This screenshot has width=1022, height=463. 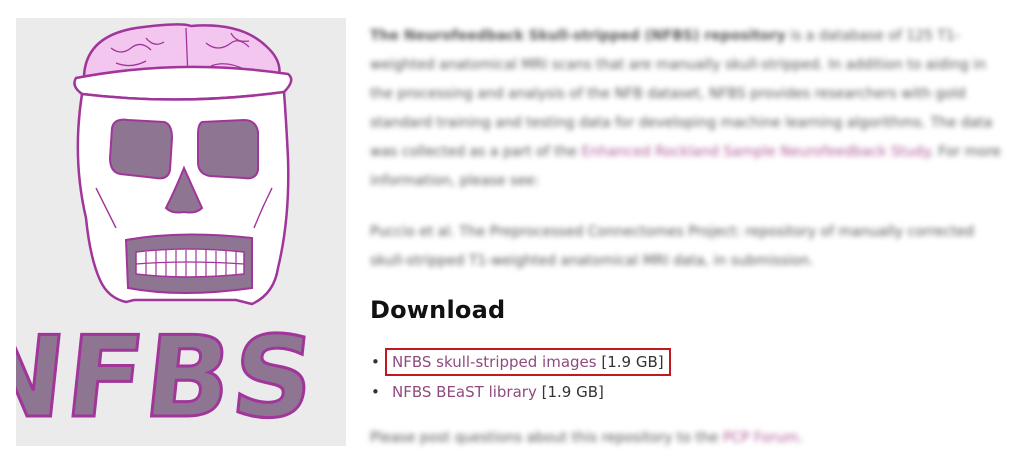 I want to click on questions-suffix: ., so click(x=800, y=438).